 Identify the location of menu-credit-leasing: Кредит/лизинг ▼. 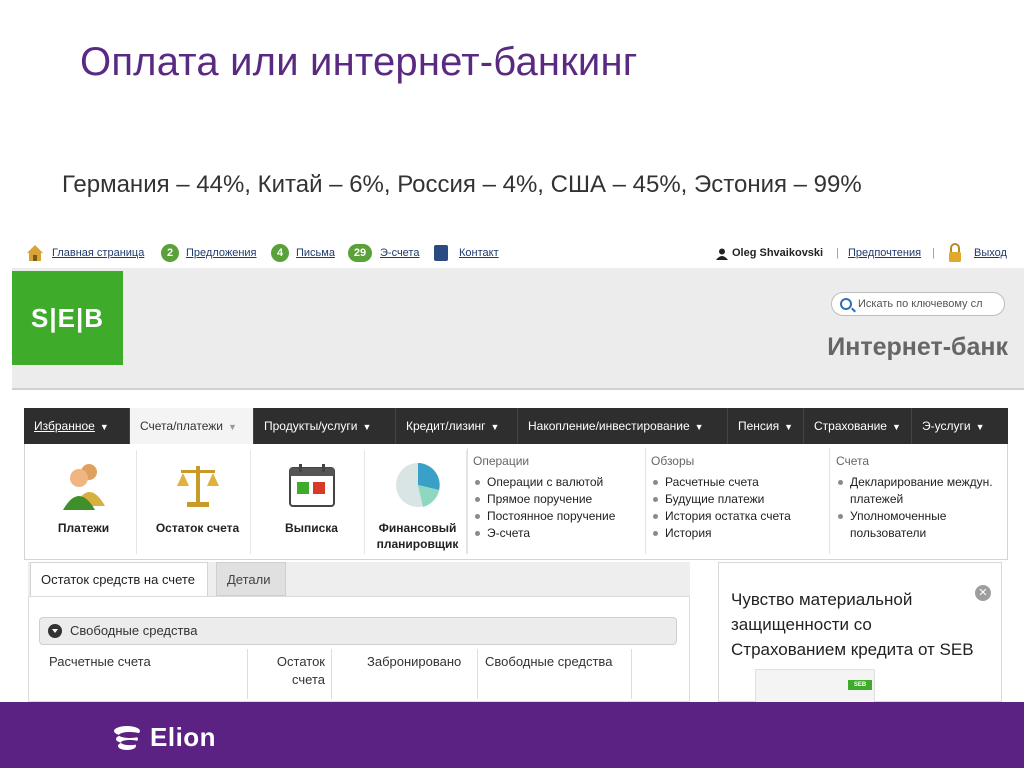
(457, 426).